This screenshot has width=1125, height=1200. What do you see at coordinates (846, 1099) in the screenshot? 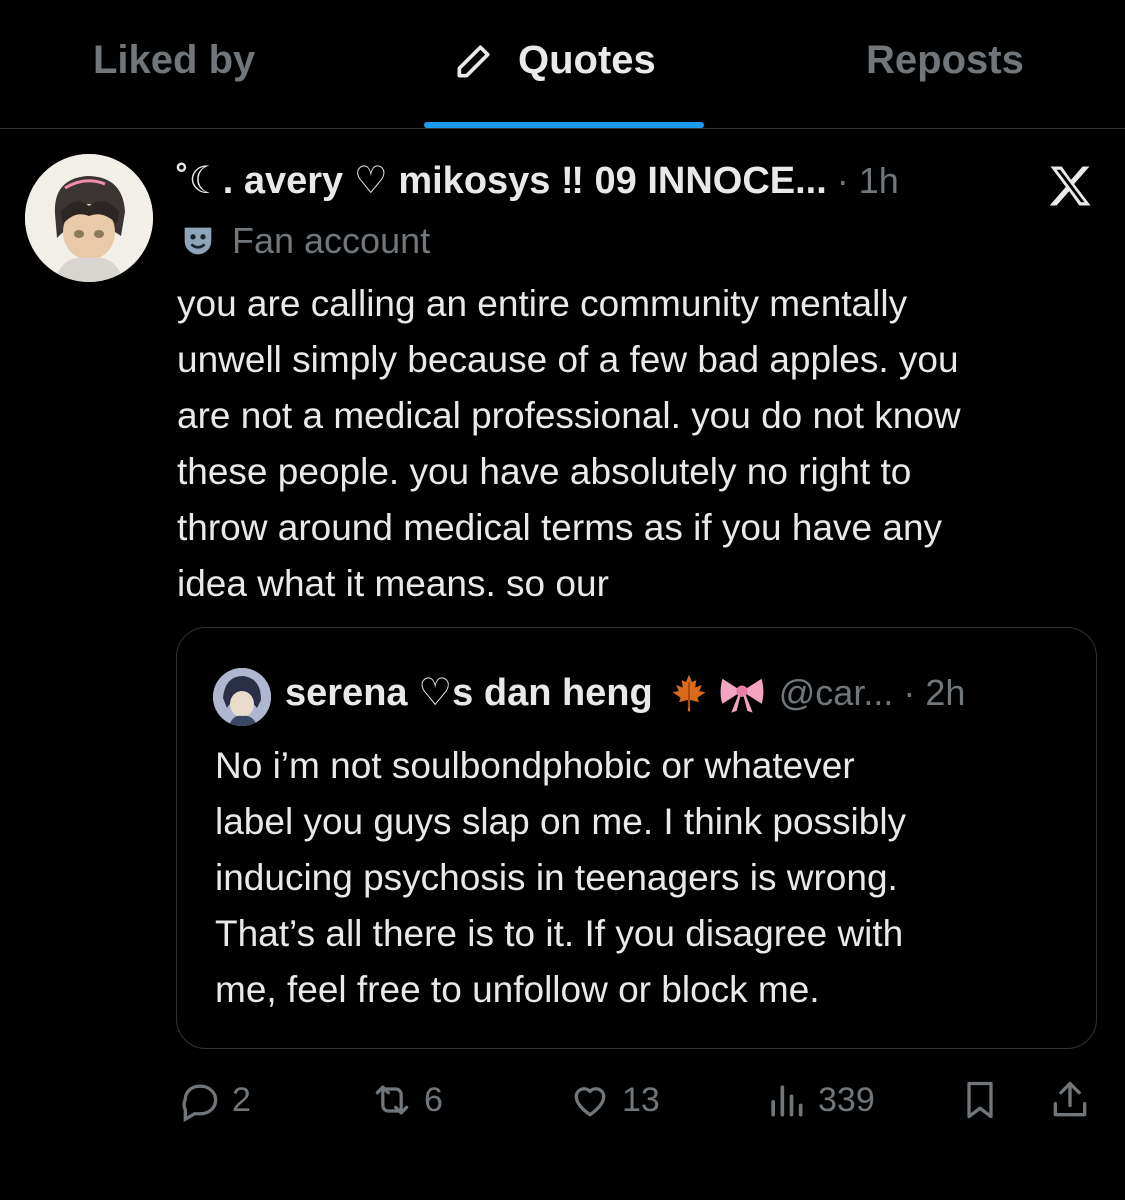
I see `views-count: 339` at bounding box center [846, 1099].